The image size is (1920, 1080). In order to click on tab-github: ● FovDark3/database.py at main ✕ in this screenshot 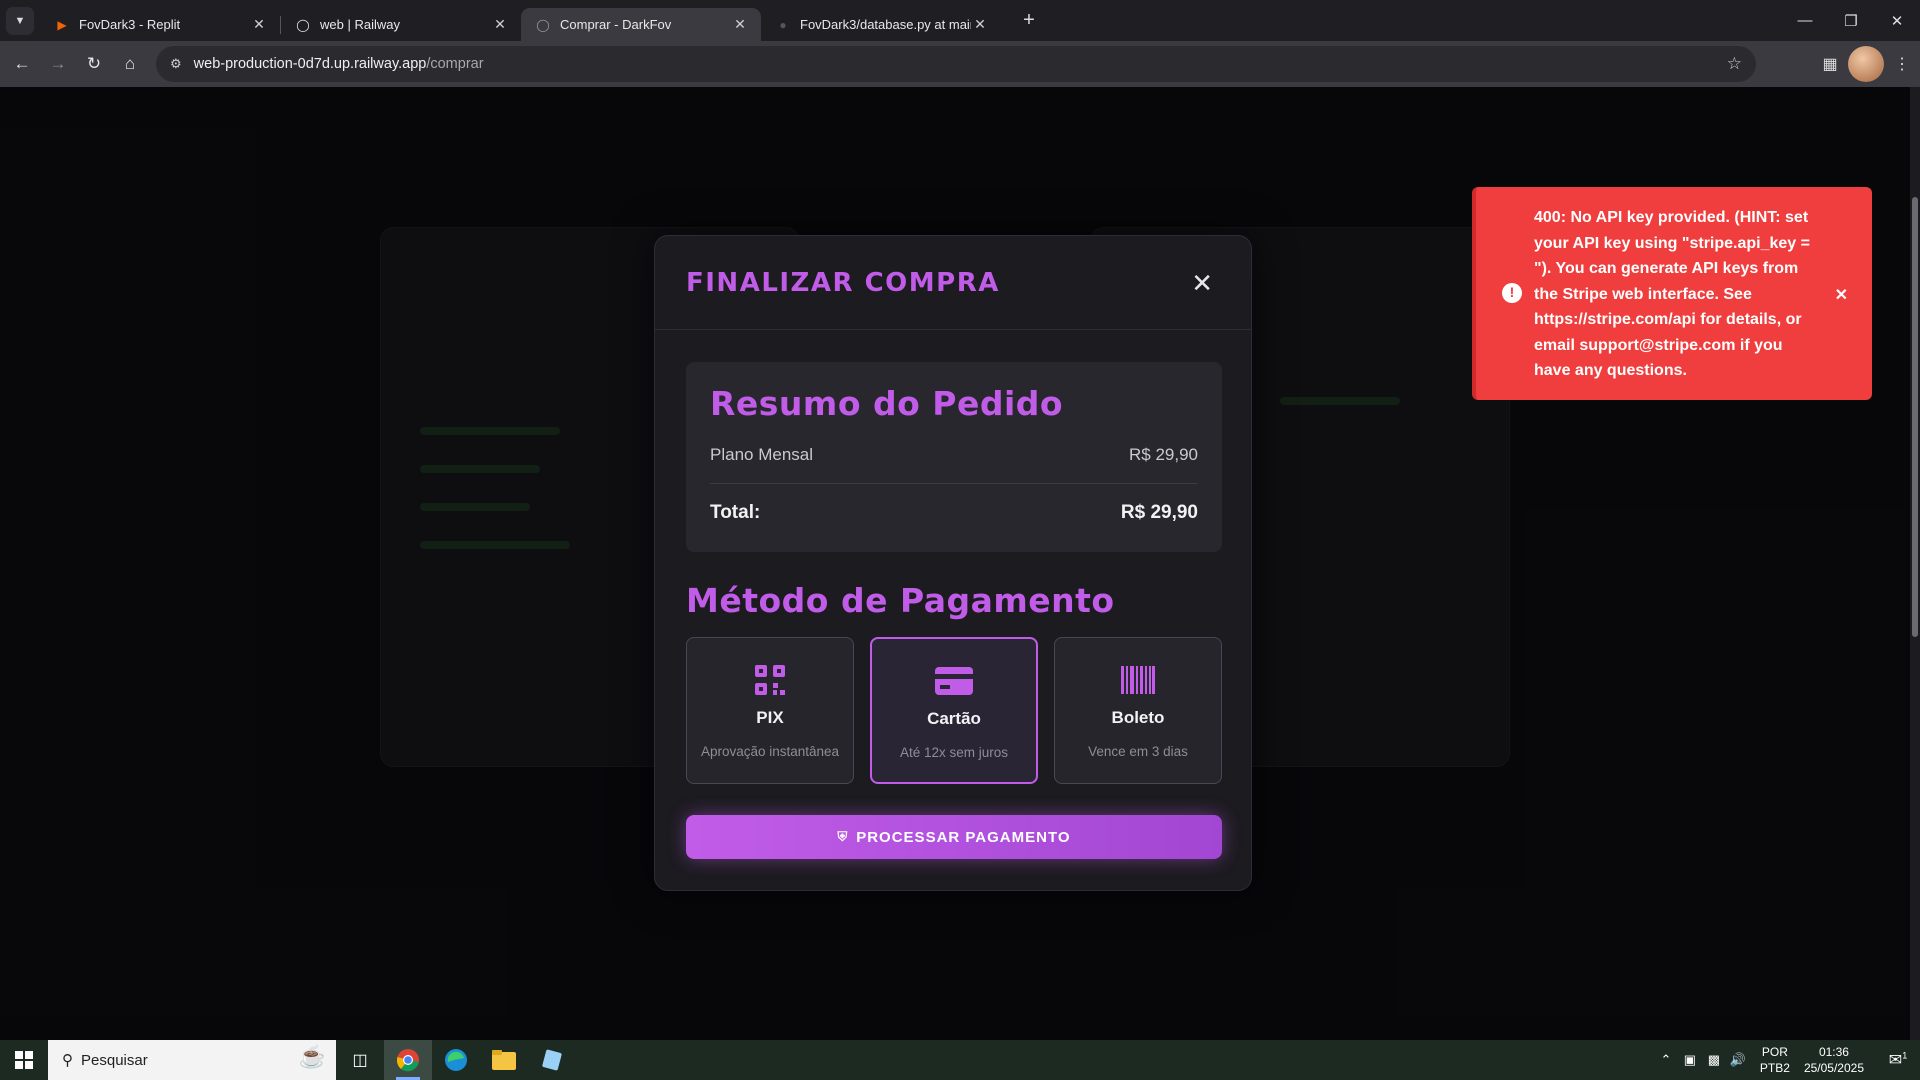, I will do `click(881, 24)`.